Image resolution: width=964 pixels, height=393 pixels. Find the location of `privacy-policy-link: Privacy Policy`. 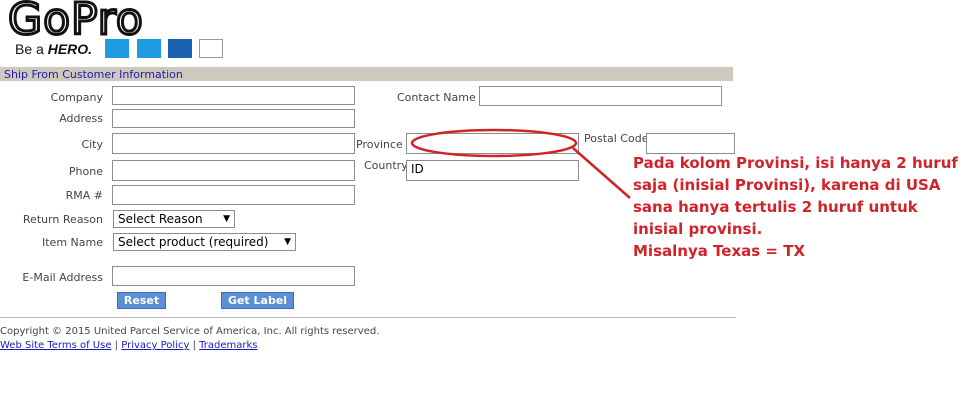

privacy-policy-link: Privacy Policy is located at coordinates (155, 345).